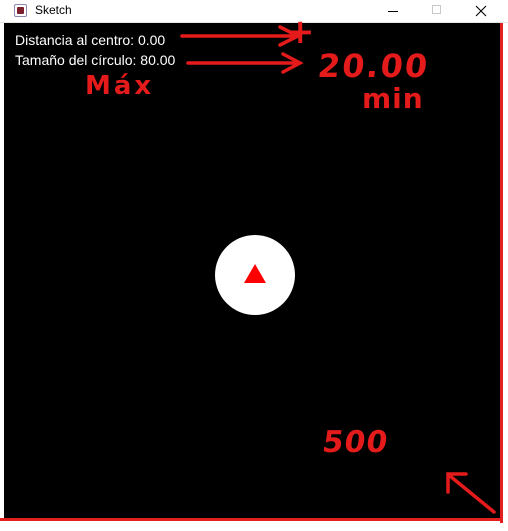 This screenshot has height=531, width=508. I want to click on maximize-button, so click(437, 11).